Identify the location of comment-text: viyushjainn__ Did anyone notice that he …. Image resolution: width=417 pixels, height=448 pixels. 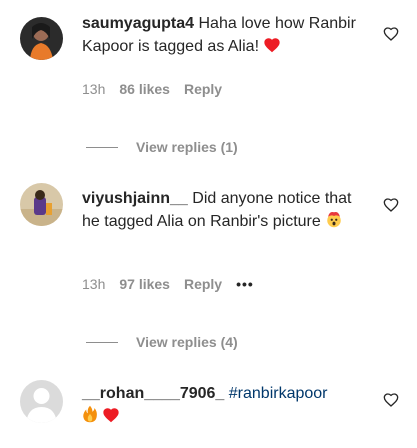
(227, 211).